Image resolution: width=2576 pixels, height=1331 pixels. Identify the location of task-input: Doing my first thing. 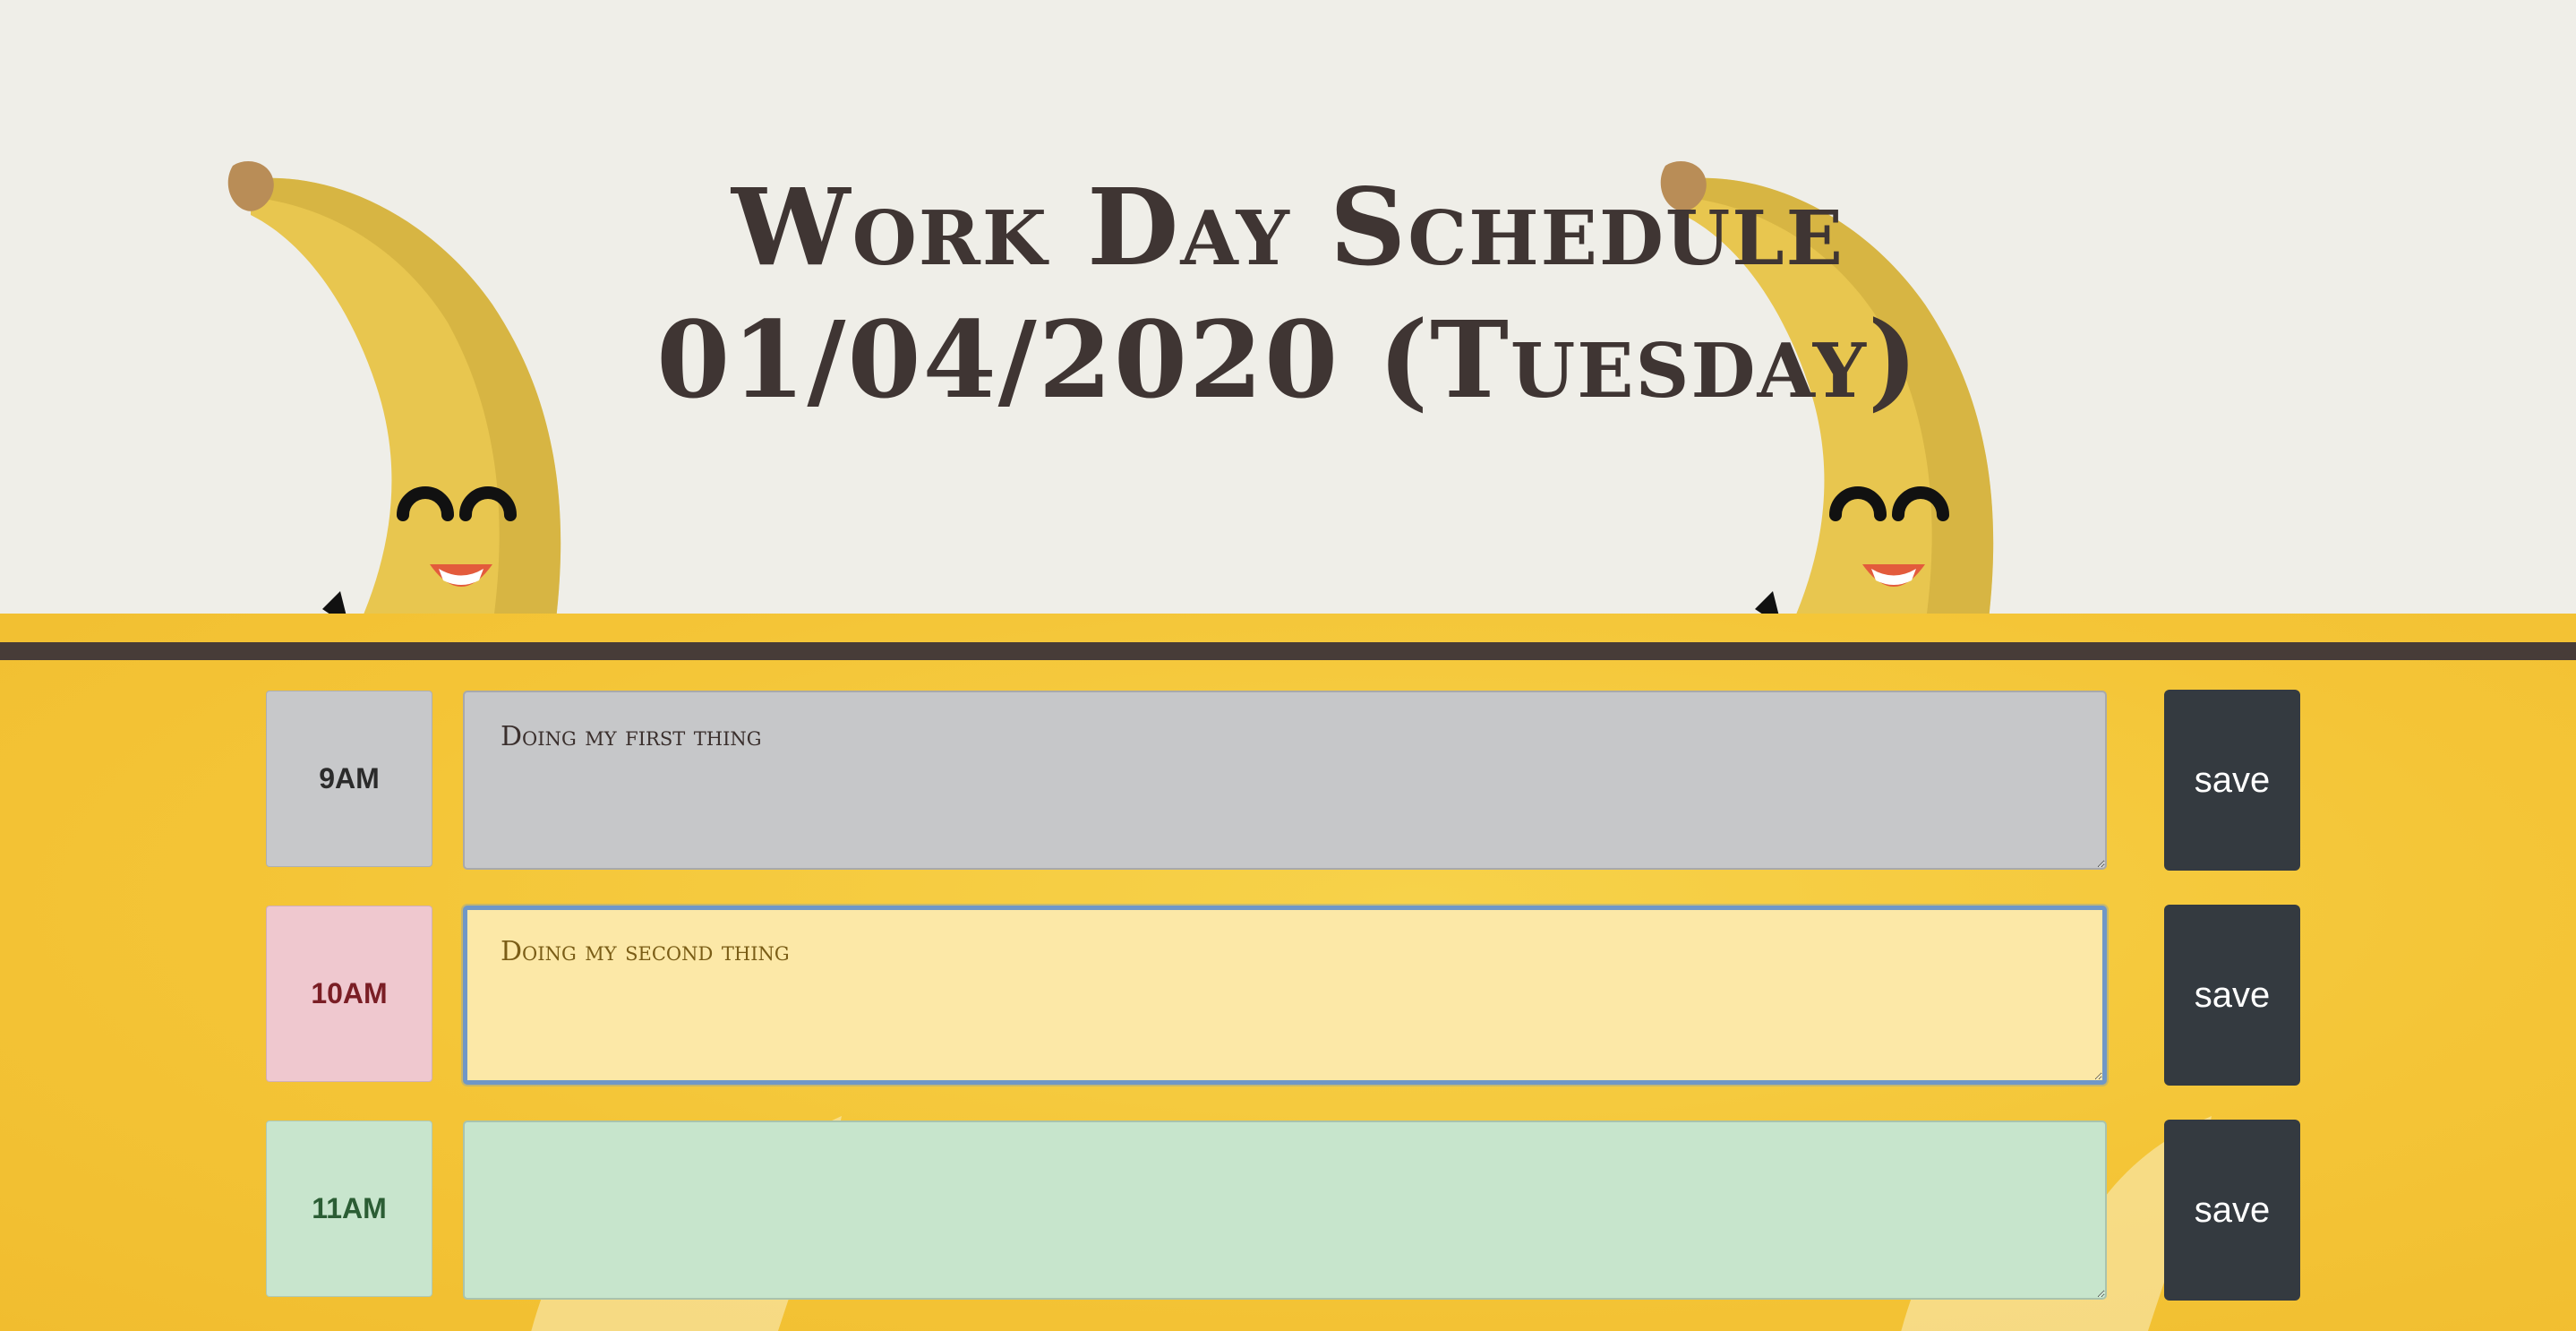
(1285, 780).